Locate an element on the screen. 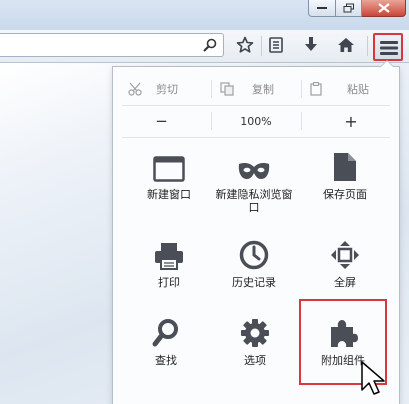 The width and height of the screenshot is (409, 404). close-icon is located at coordinates (383, 8).